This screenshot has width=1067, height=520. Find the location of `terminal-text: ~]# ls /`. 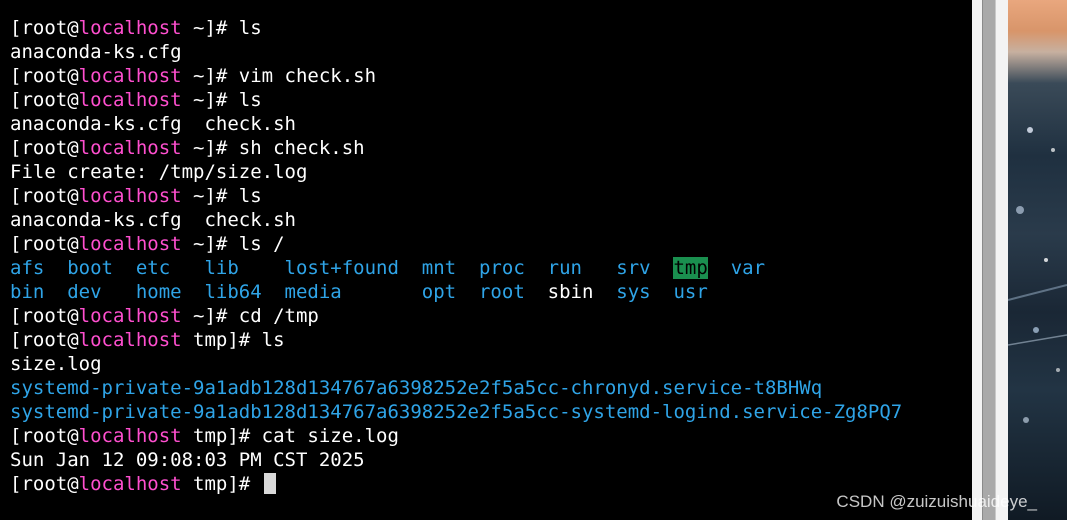

terminal-text: ~]# ls / is located at coordinates (233, 244).